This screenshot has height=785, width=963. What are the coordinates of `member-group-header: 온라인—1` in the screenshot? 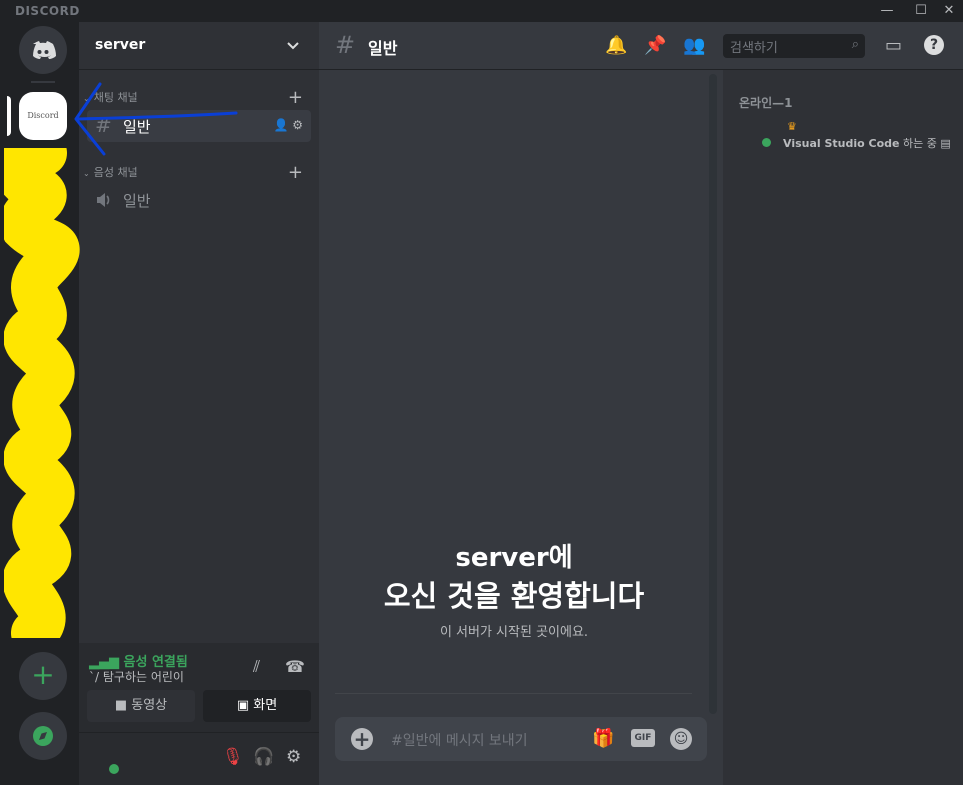 It's located at (766, 103).